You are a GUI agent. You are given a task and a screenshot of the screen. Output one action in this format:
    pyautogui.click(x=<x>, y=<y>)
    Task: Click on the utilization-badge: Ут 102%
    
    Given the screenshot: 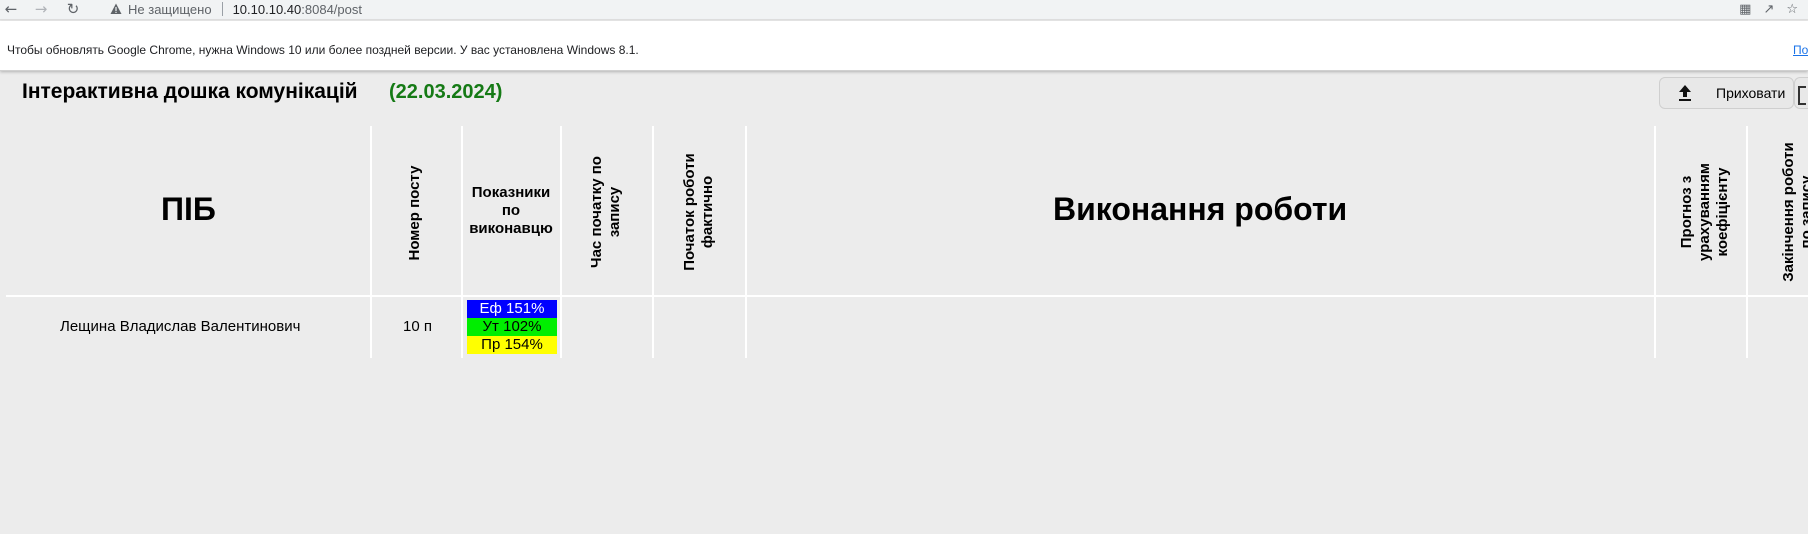 What is the action you would take?
    pyautogui.click(x=512, y=327)
    